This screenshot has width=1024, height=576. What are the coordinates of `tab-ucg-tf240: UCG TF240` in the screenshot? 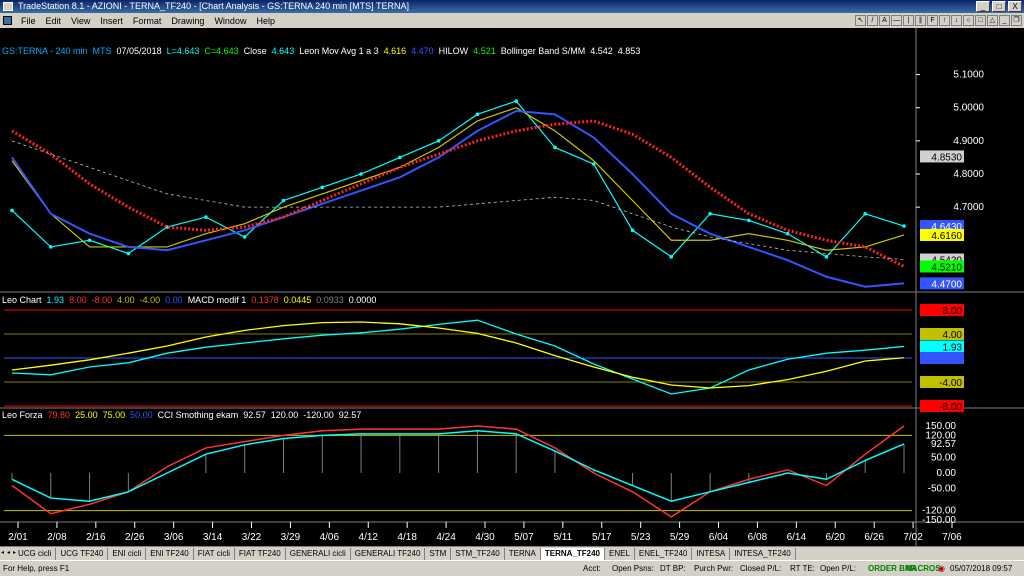 It's located at (82, 553).